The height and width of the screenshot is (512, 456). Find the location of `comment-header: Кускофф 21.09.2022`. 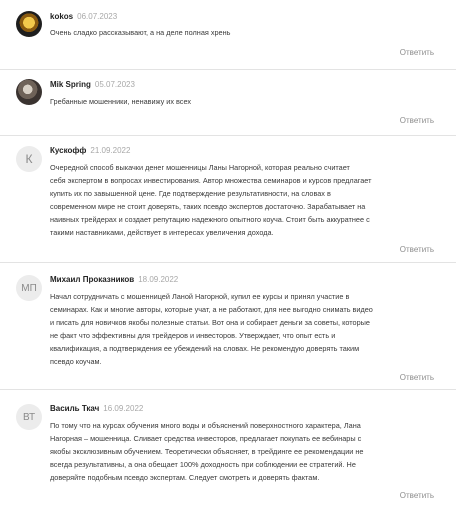

comment-header: Кускофф 21.09.2022 is located at coordinates (90, 151).